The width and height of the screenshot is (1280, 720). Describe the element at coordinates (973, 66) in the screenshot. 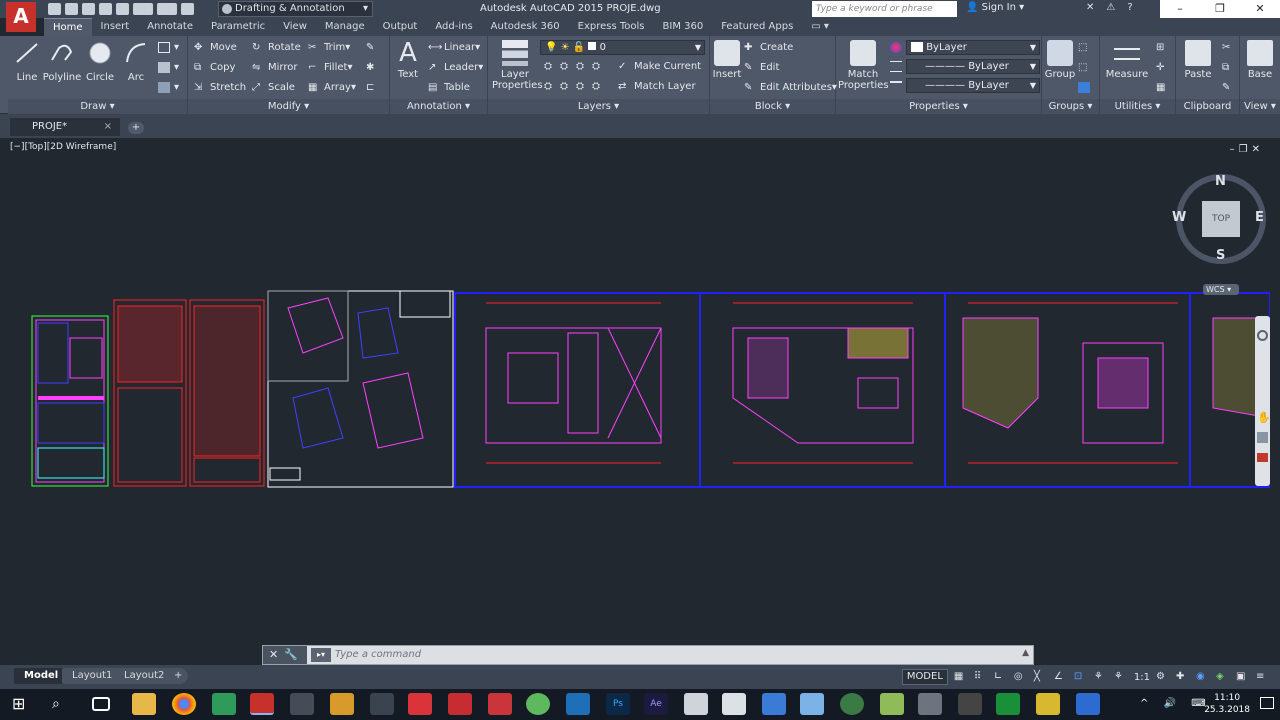

I see `linetype-dropdown: ———— ByLayer ▼` at that location.